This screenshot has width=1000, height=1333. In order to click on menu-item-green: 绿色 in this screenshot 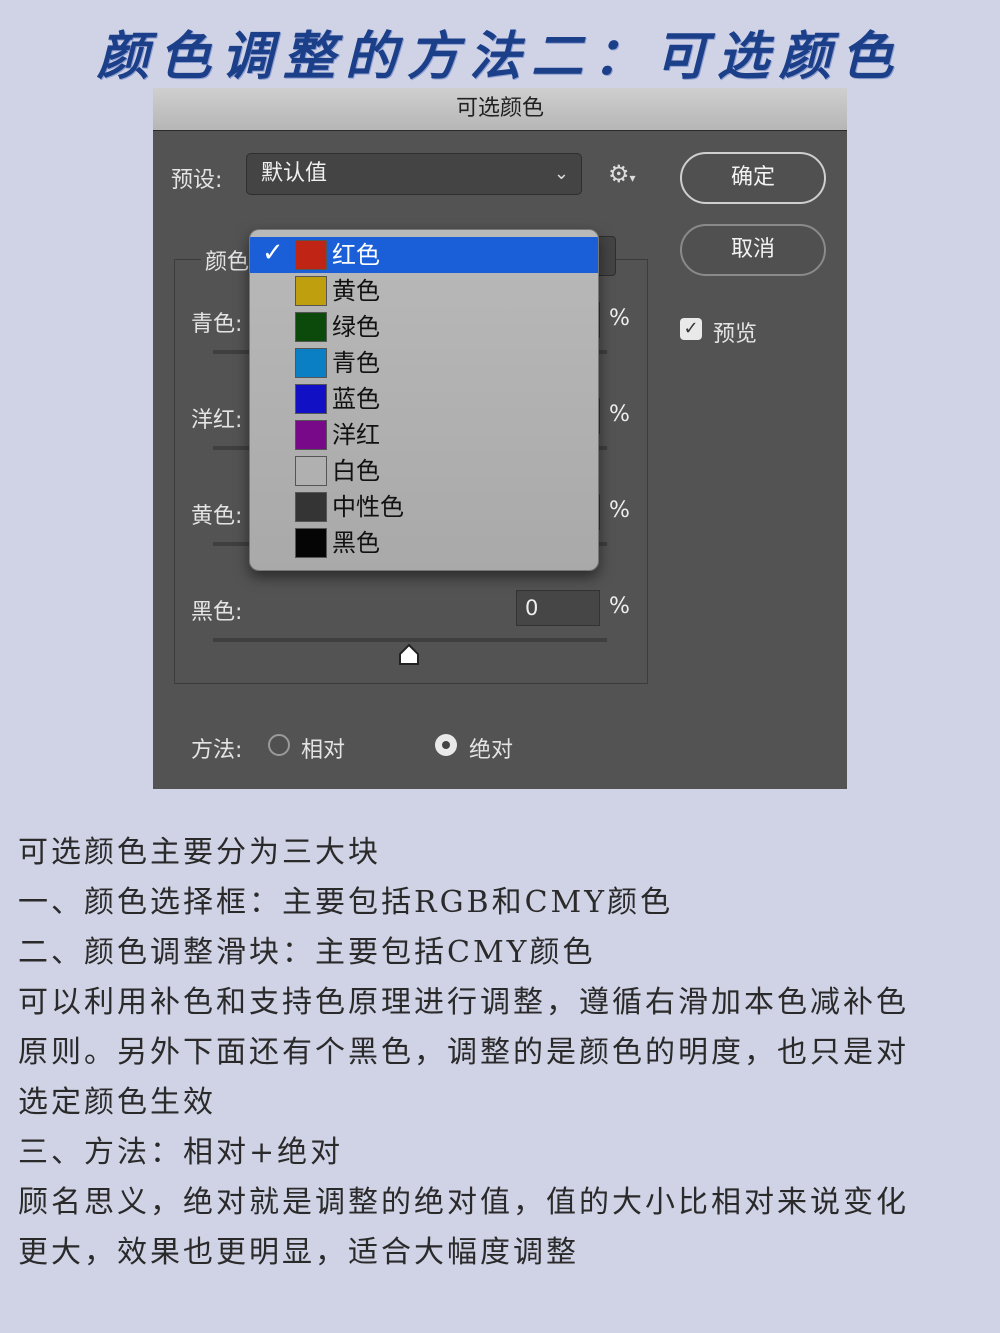, I will do `click(424, 327)`.